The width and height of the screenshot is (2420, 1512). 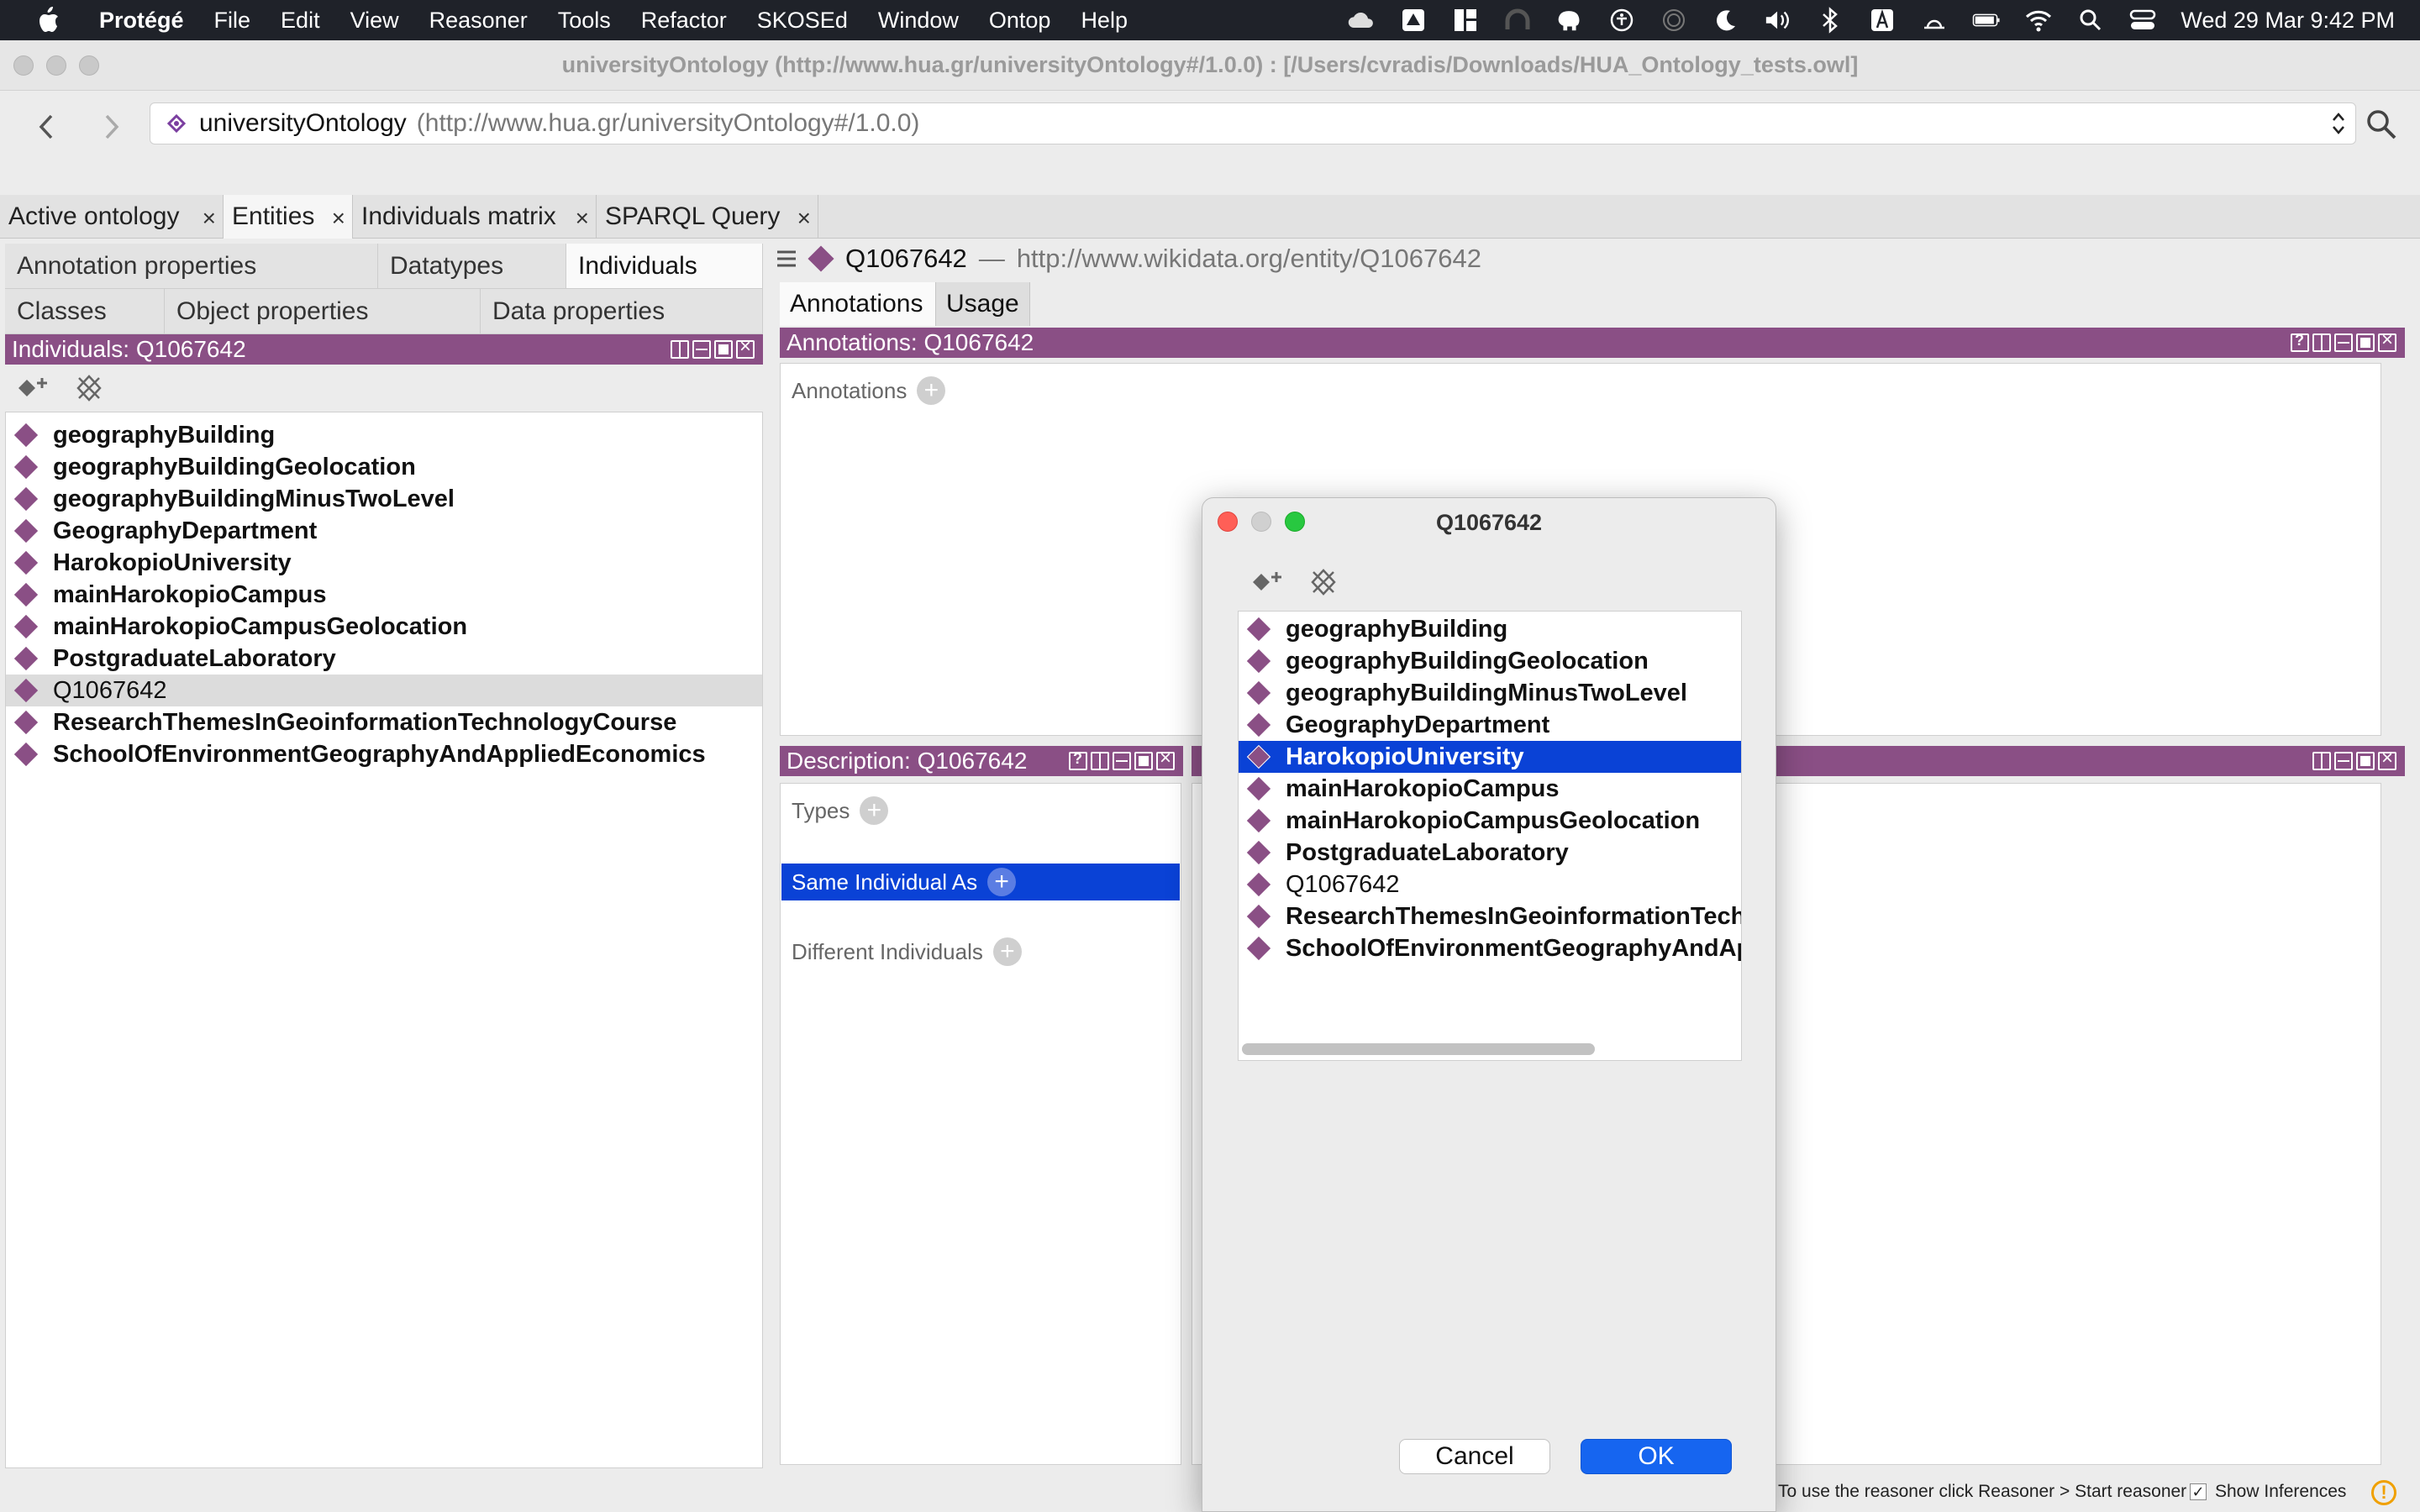 I want to click on brightness-icon, so click(x=1934, y=20).